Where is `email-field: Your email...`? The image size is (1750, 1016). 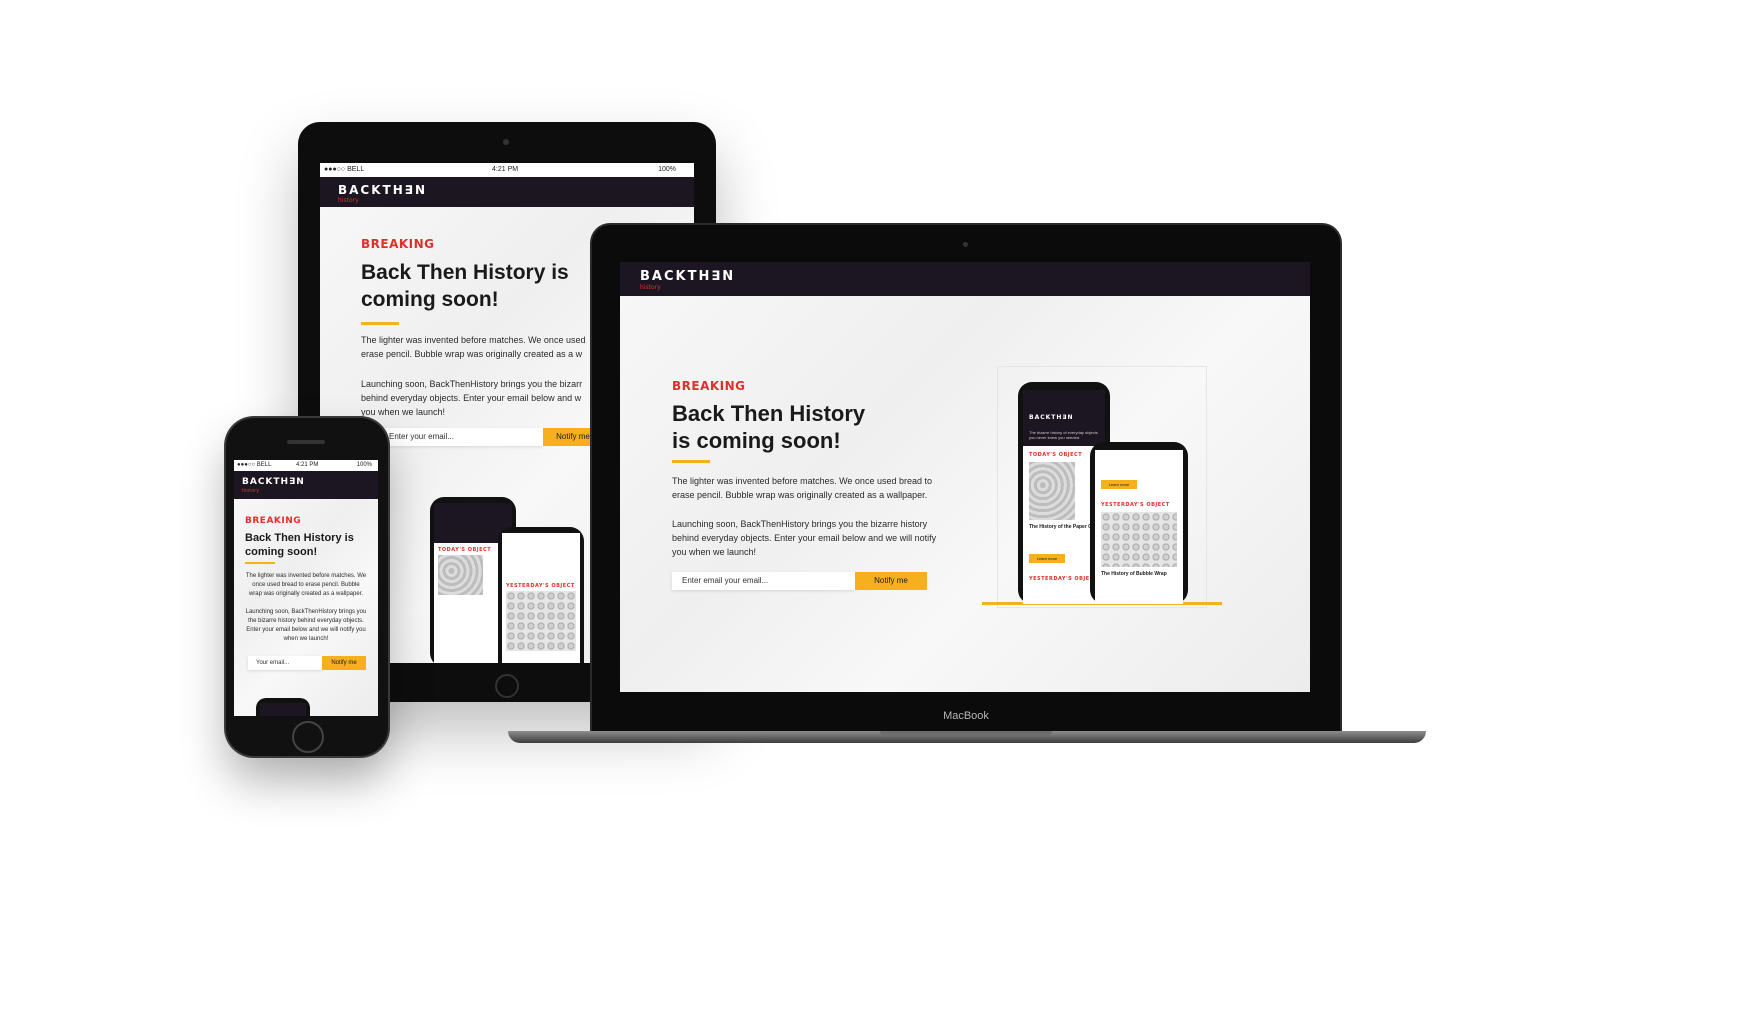
email-field: Your email... is located at coordinates (285, 663).